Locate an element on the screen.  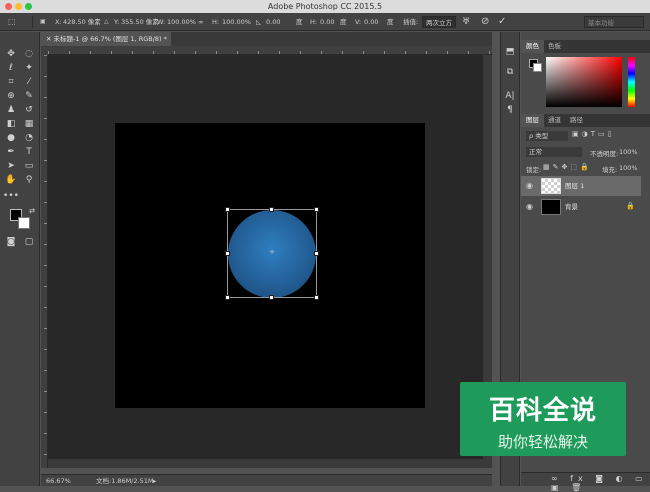
w-label: W: is located at coordinates (161, 22).